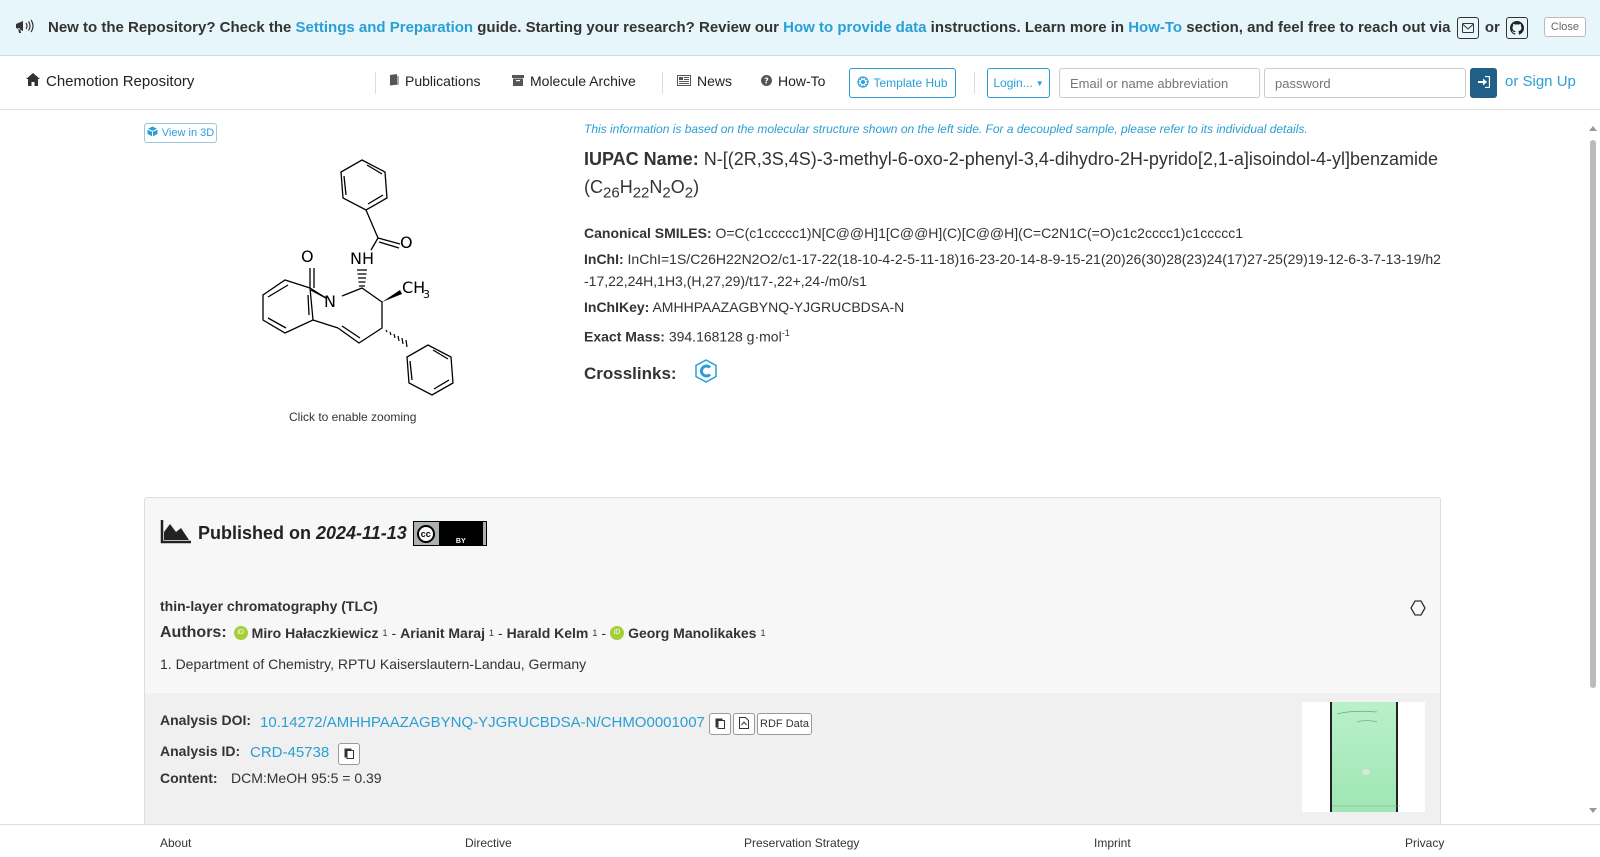 This screenshot has width=1600, height=857. What do you see at coordinates (1365, 83) in the screenshot?
I see `password-input` at bounding box center [1365, 83].